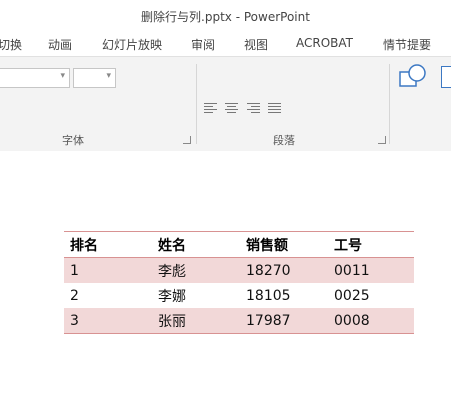 The image size is (451, 406). What do you see at coordinates (253, 108) in the screenshot?
I see `align-right-icon` at bounding box center [253, 108].